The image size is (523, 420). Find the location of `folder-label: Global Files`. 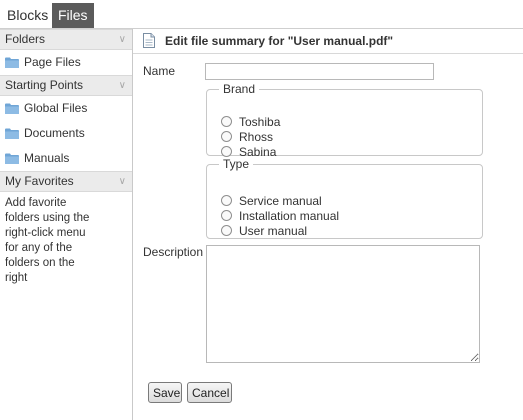

folder-label: Global Files is located at coordinates (56, 108).